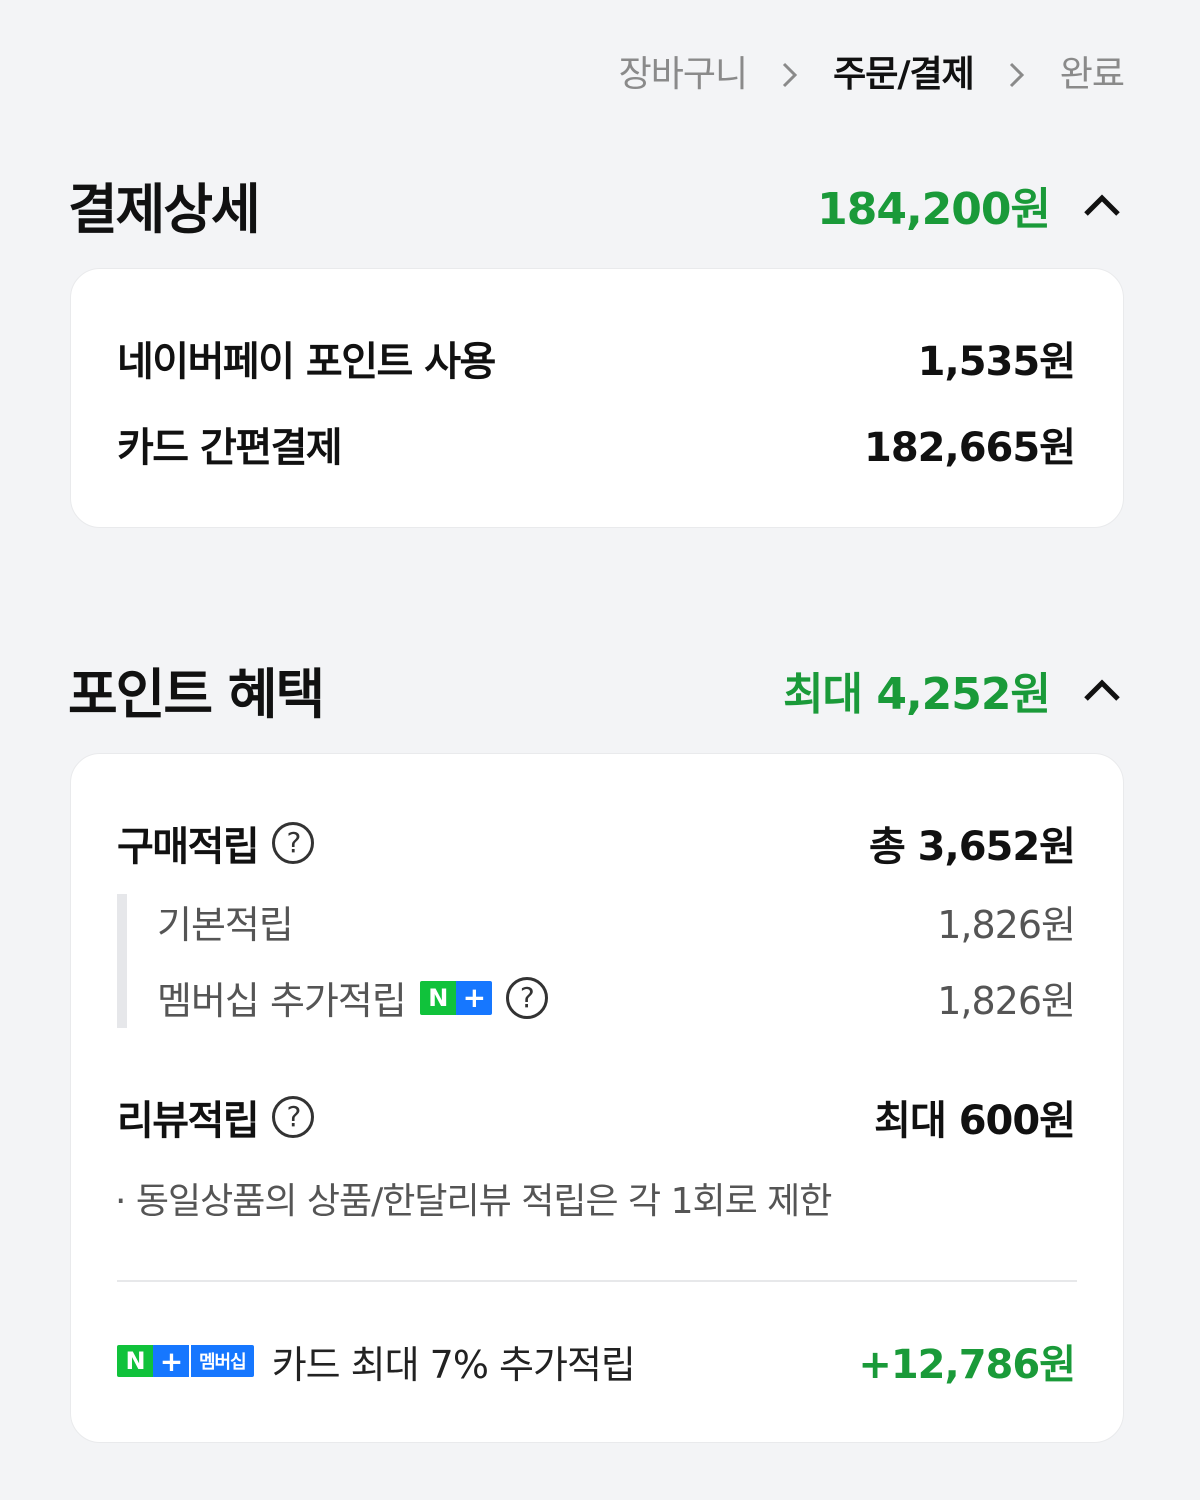 This screenshot has width=1200, height=1500. I want to click on card-promo-label-group: N + 멤버십 카드 최대 7% 추가적립, so click(376, 1361).